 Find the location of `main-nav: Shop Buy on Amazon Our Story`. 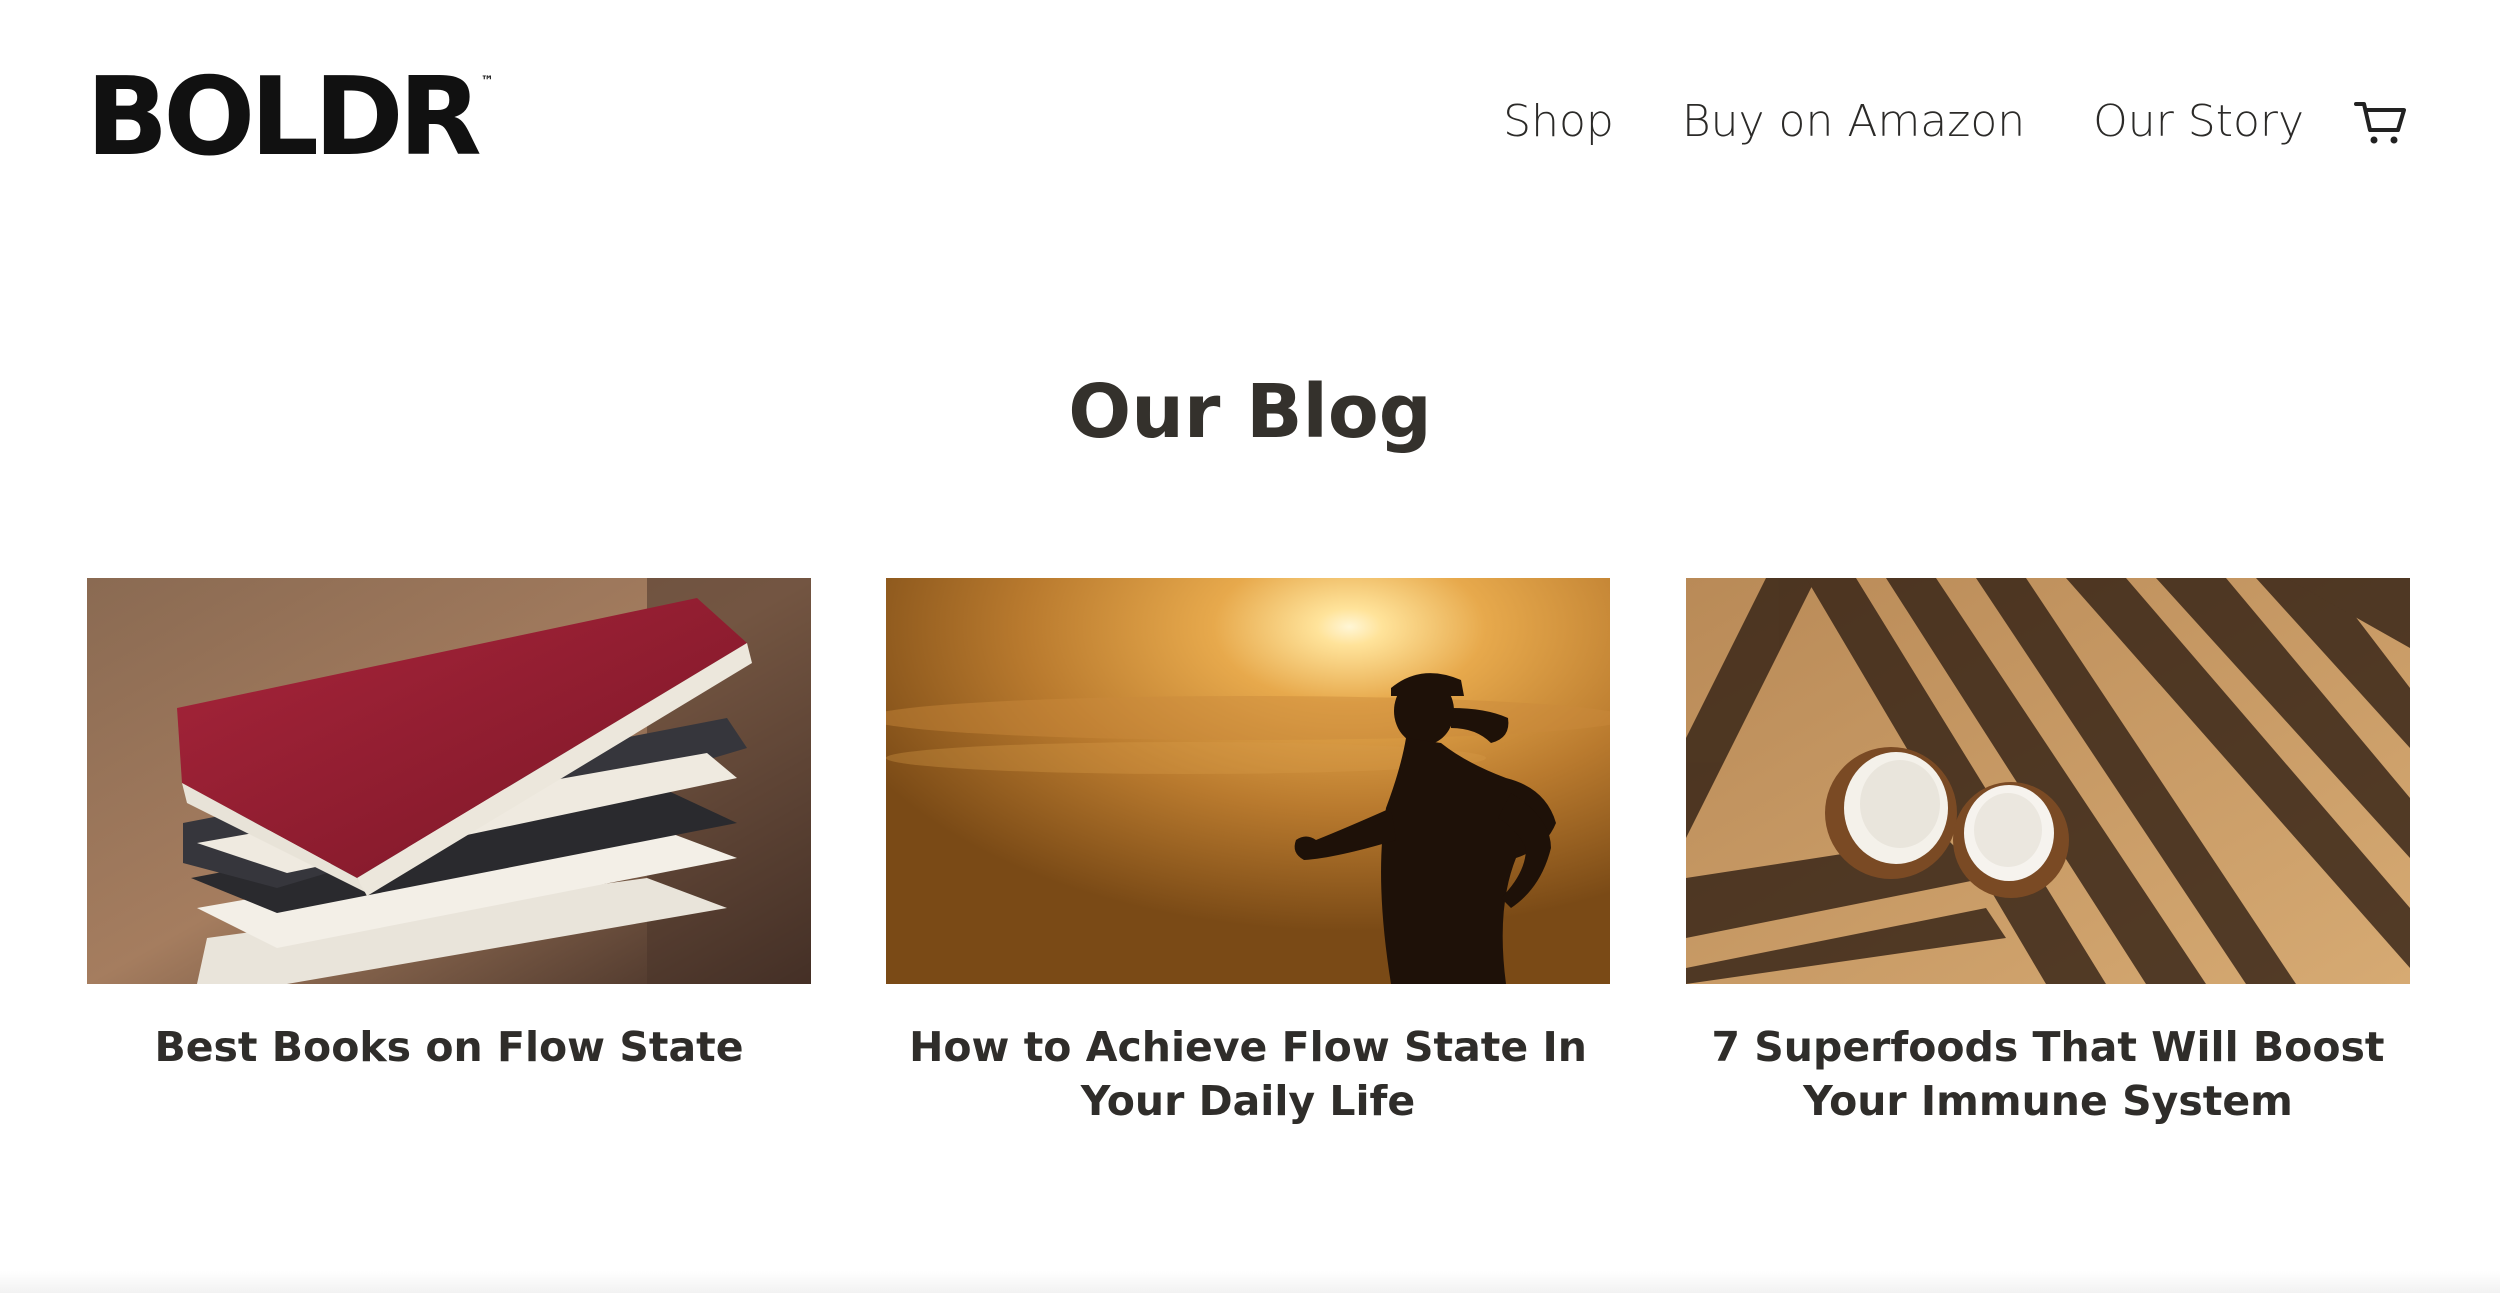

main-nav: Shop Buy on Amazon Our Story is located at coordinates (1956, 122).